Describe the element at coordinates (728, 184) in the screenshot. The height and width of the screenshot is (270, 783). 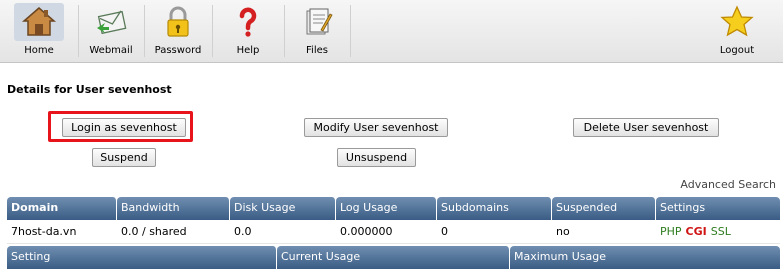
I see `advanced-search-link: Advanced Search` at that location.